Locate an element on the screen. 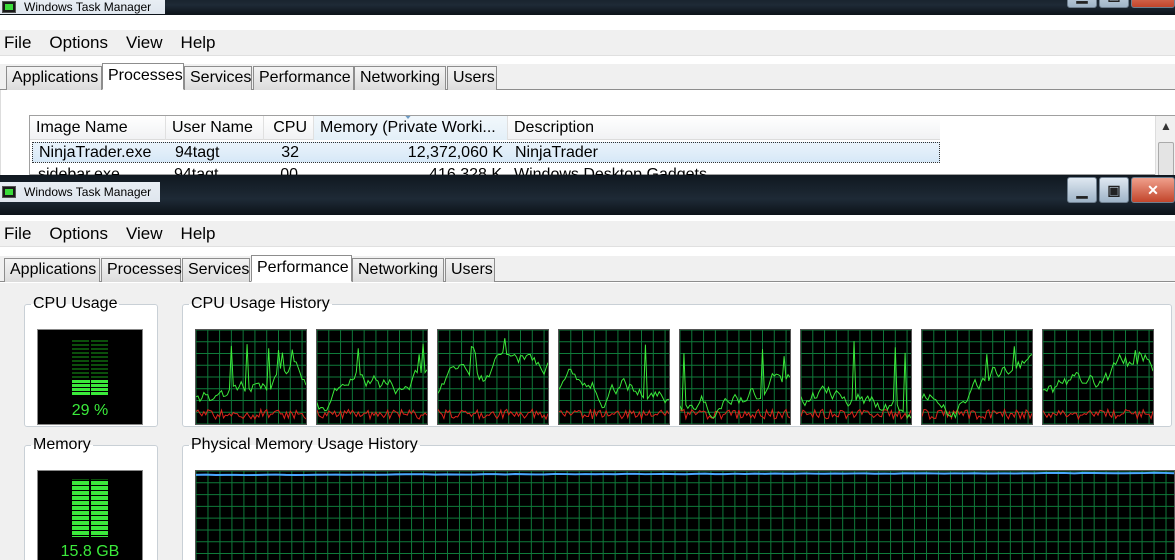  cell-memory: 12,372,060 K is located at coordinates (455, 152).